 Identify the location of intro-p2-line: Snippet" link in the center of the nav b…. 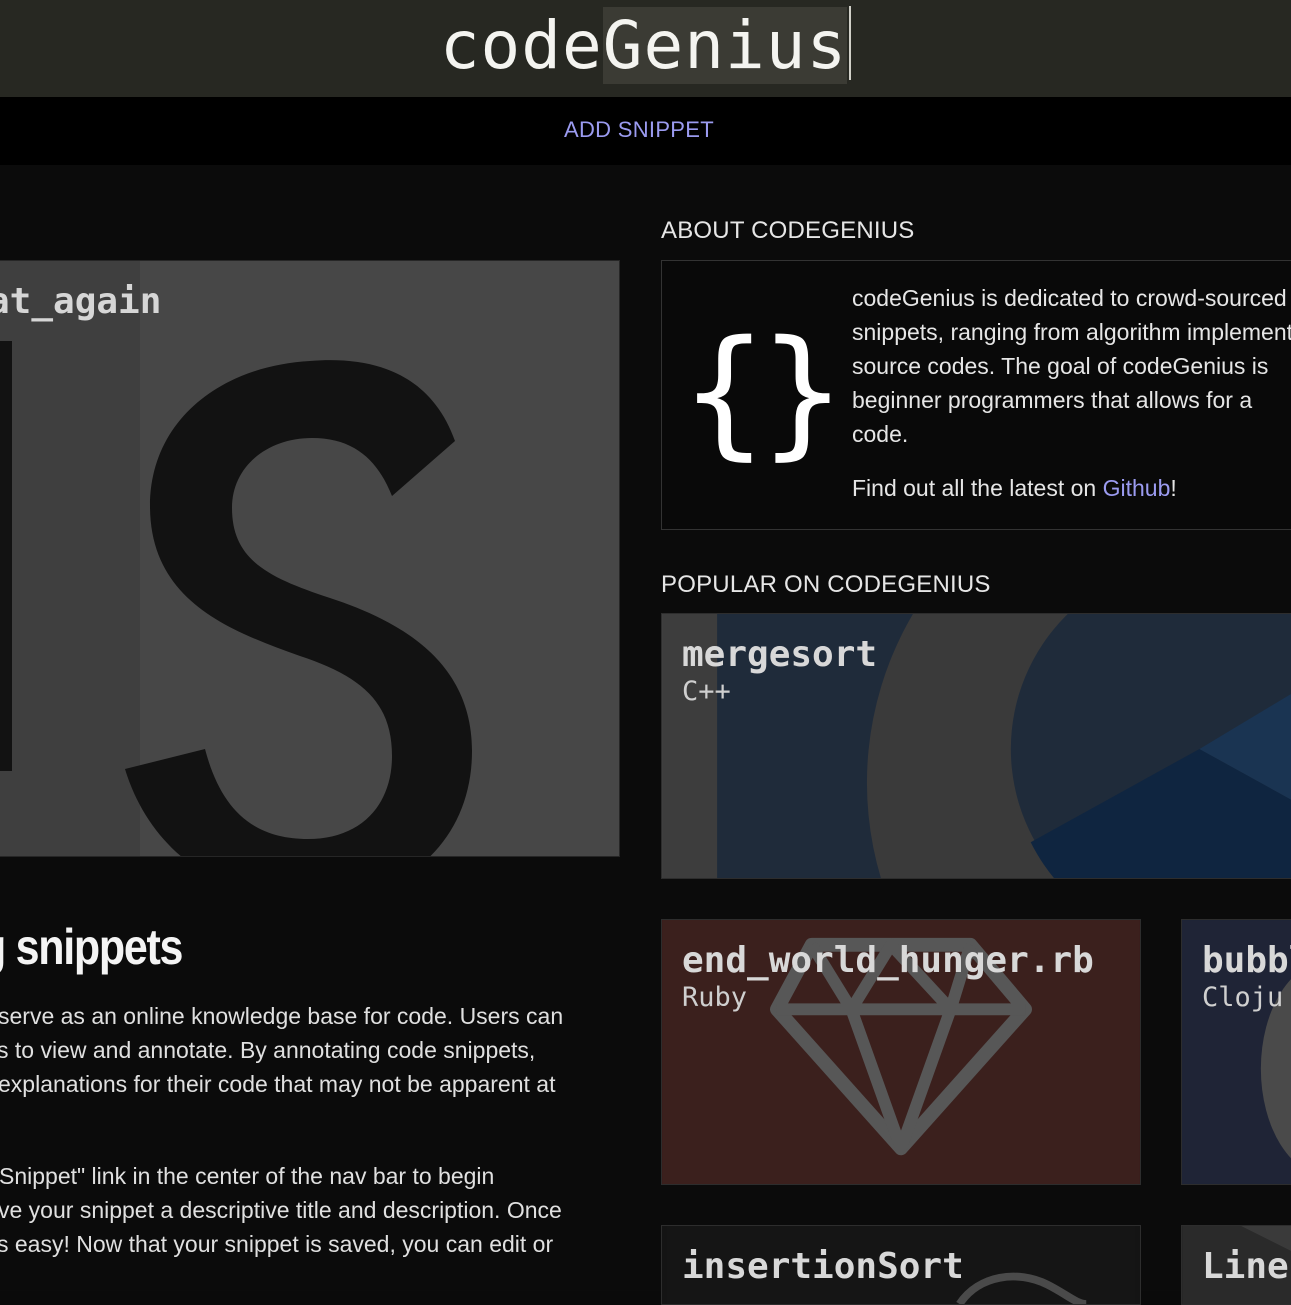
(247, 1176).